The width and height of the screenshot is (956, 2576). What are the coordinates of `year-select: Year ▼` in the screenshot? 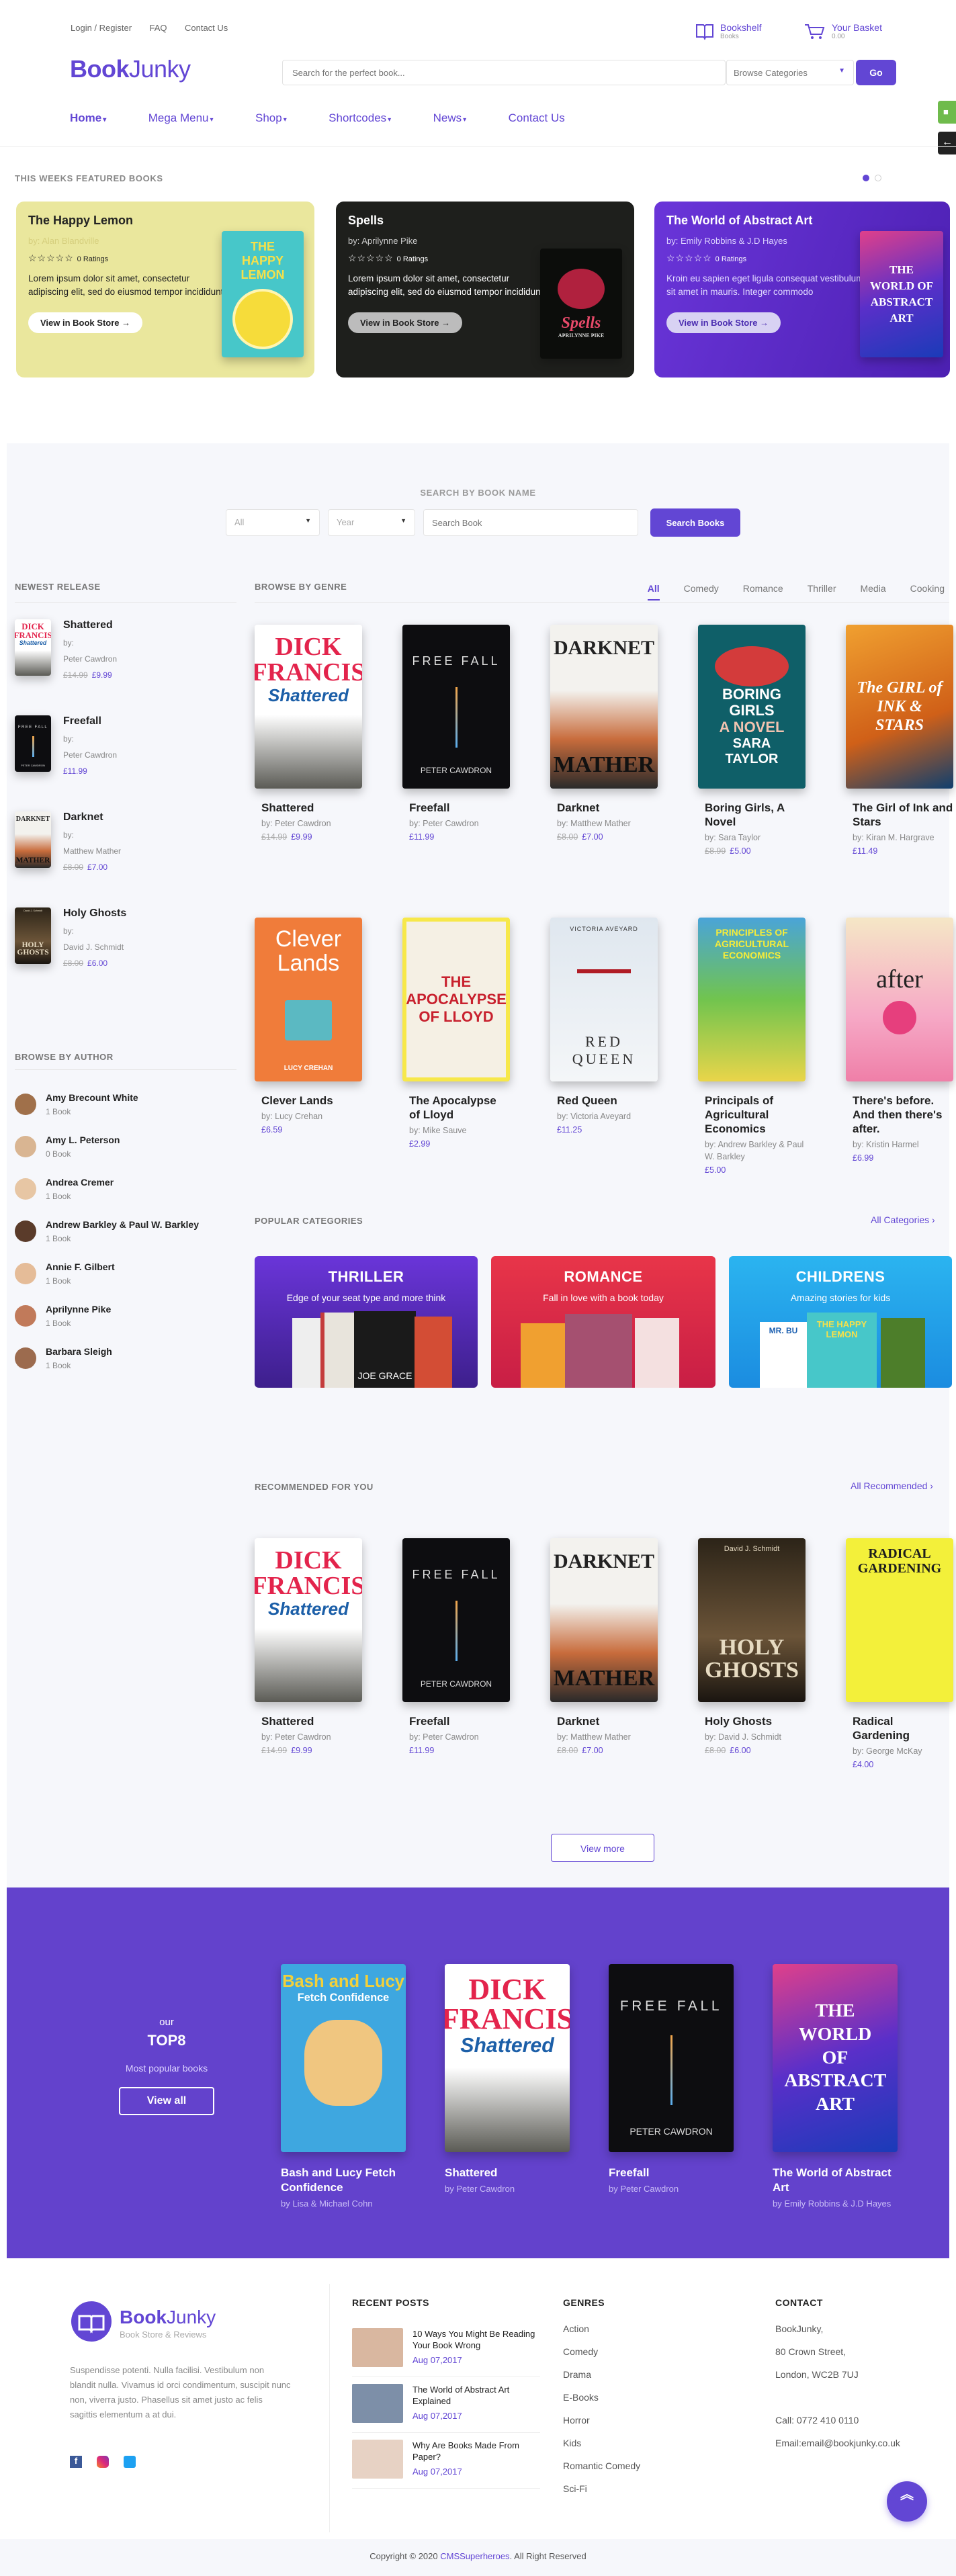 It's located at (371, 523).